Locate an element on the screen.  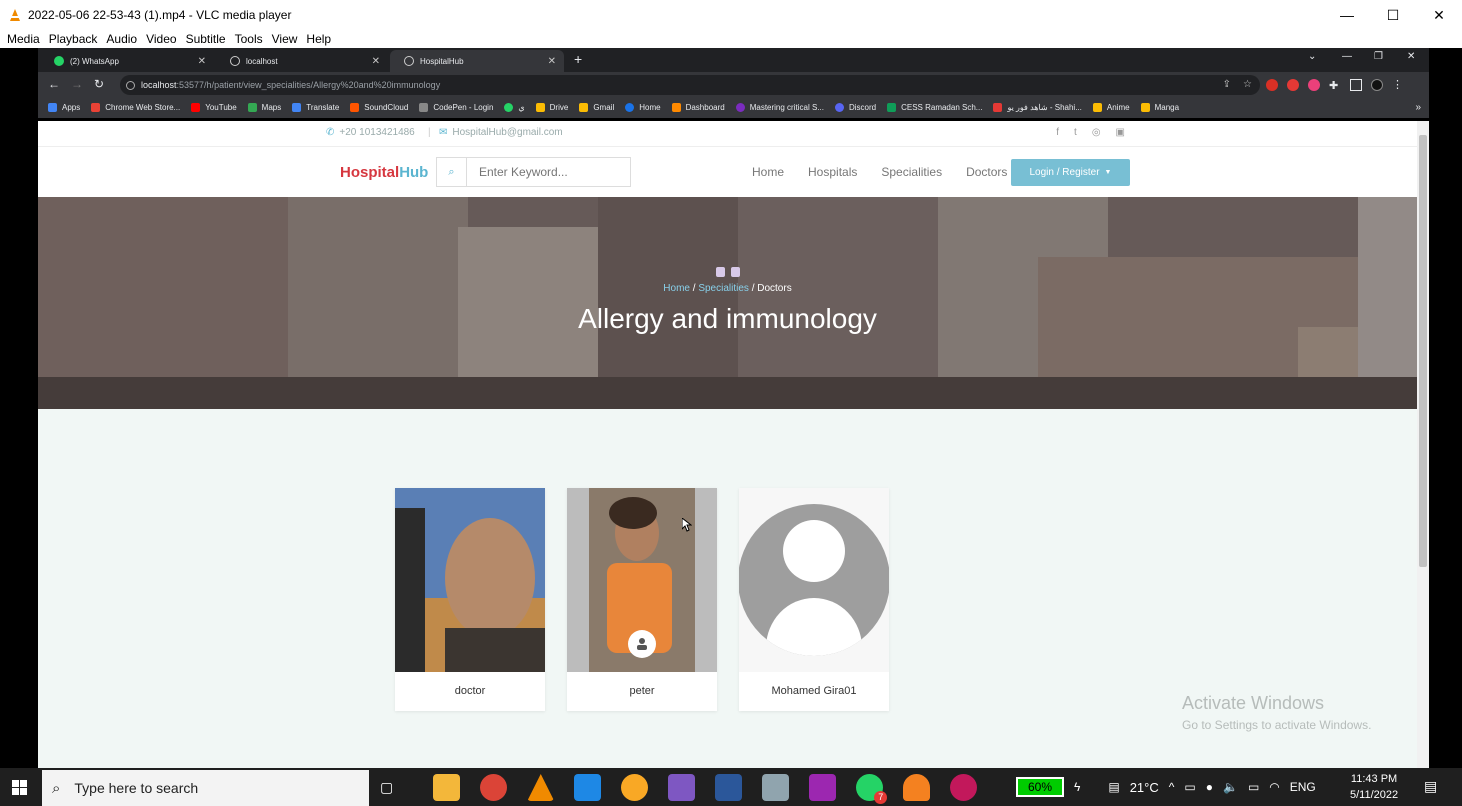
chrome-restore-button: ❐ is located at coordinates (1378, 56).